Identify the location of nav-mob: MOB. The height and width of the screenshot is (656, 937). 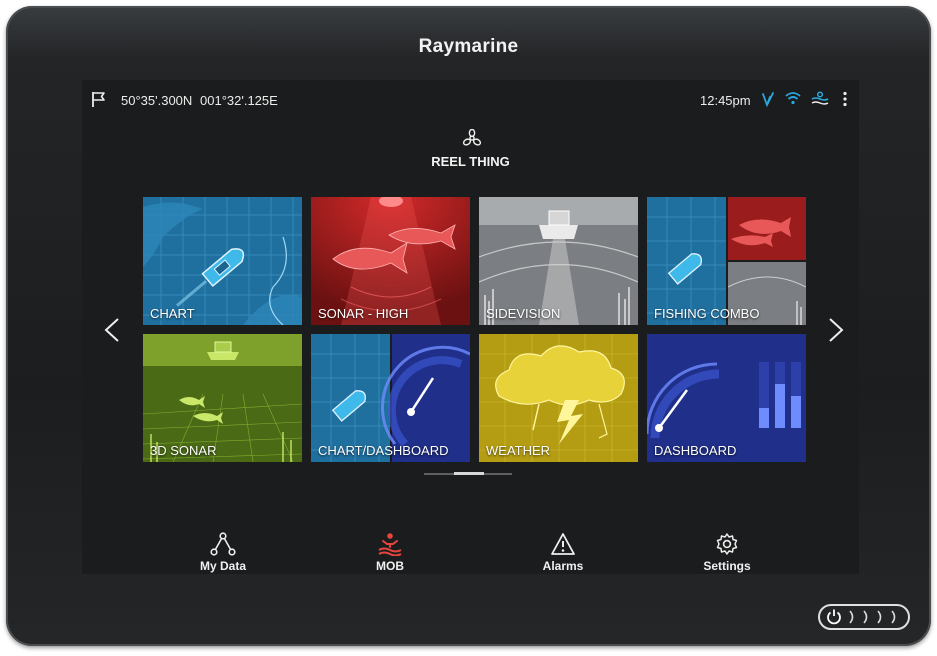
(390, 552).